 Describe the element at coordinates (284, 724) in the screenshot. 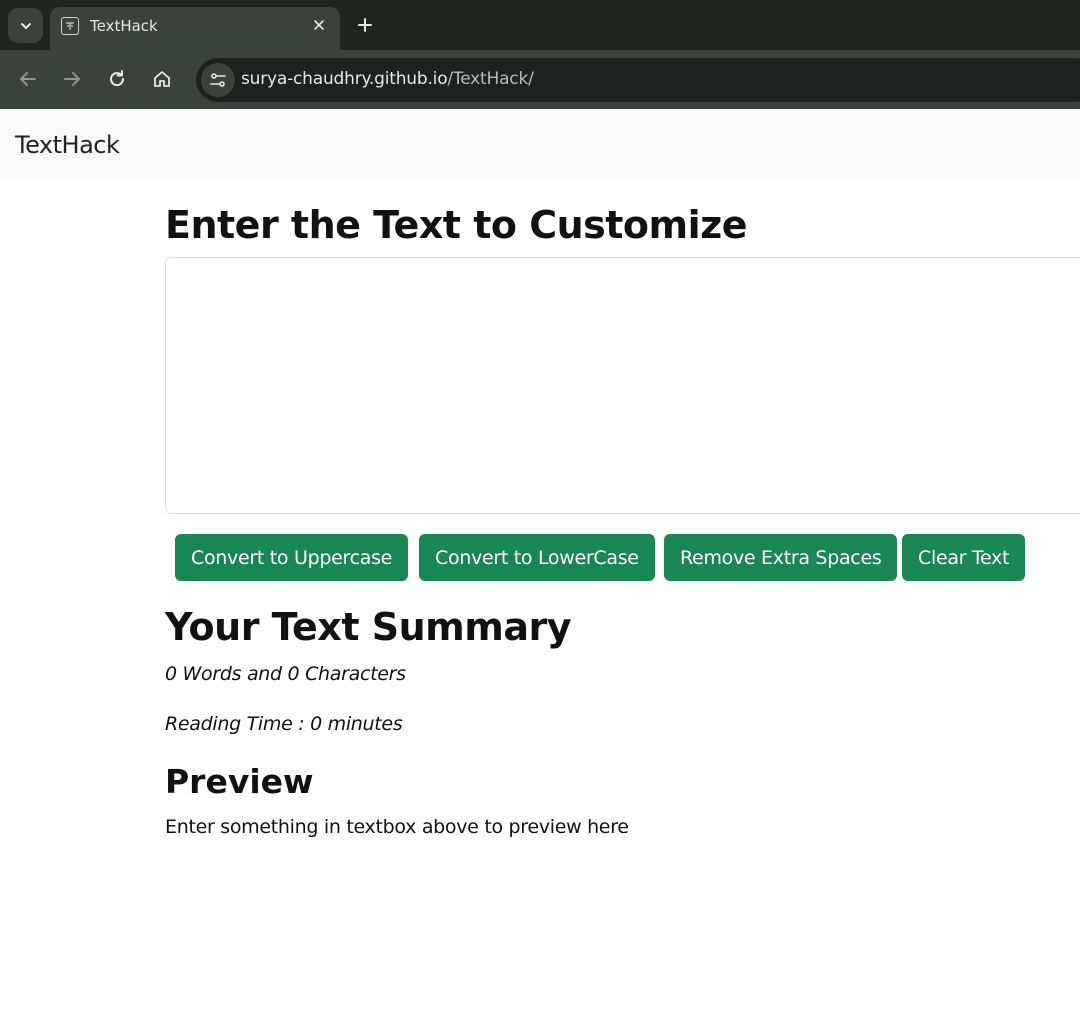

I see `reading-time: Reading Time : 0 minutes` at that location.